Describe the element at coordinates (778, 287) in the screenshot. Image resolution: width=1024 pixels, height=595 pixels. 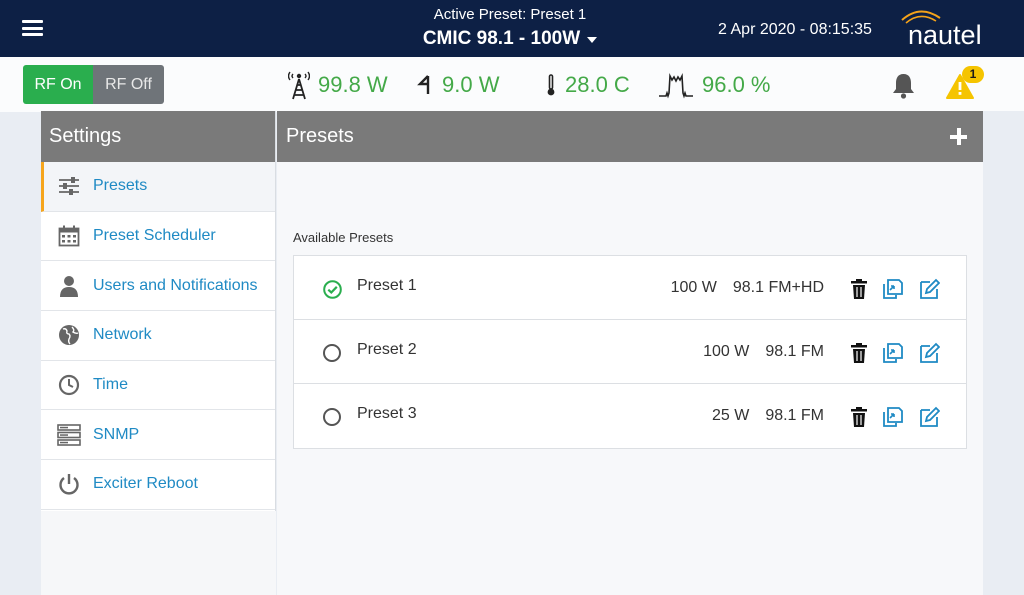
I see `preset-mode: 98.1 FM+HD` at that location.